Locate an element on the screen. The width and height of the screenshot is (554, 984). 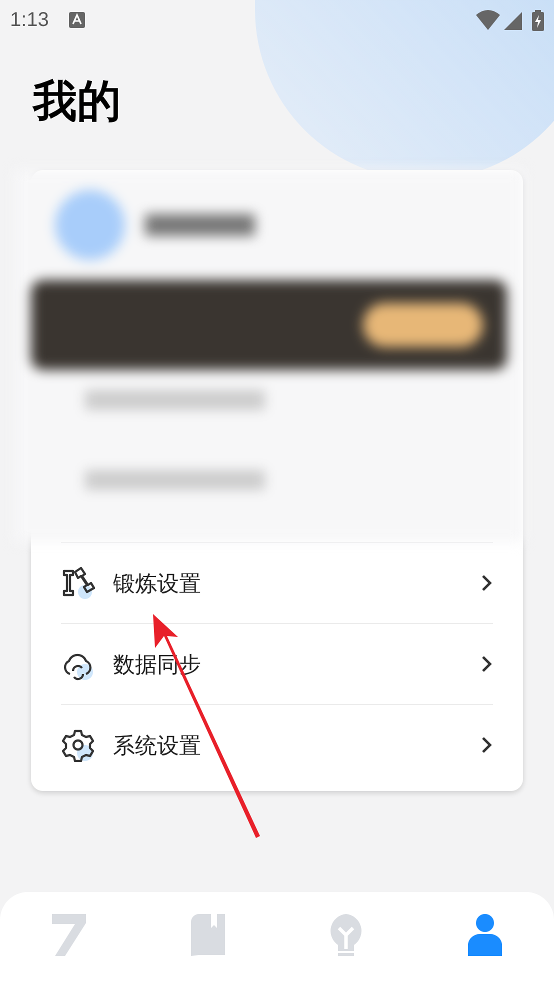
signal-icon is located at coordinates (513, 20).